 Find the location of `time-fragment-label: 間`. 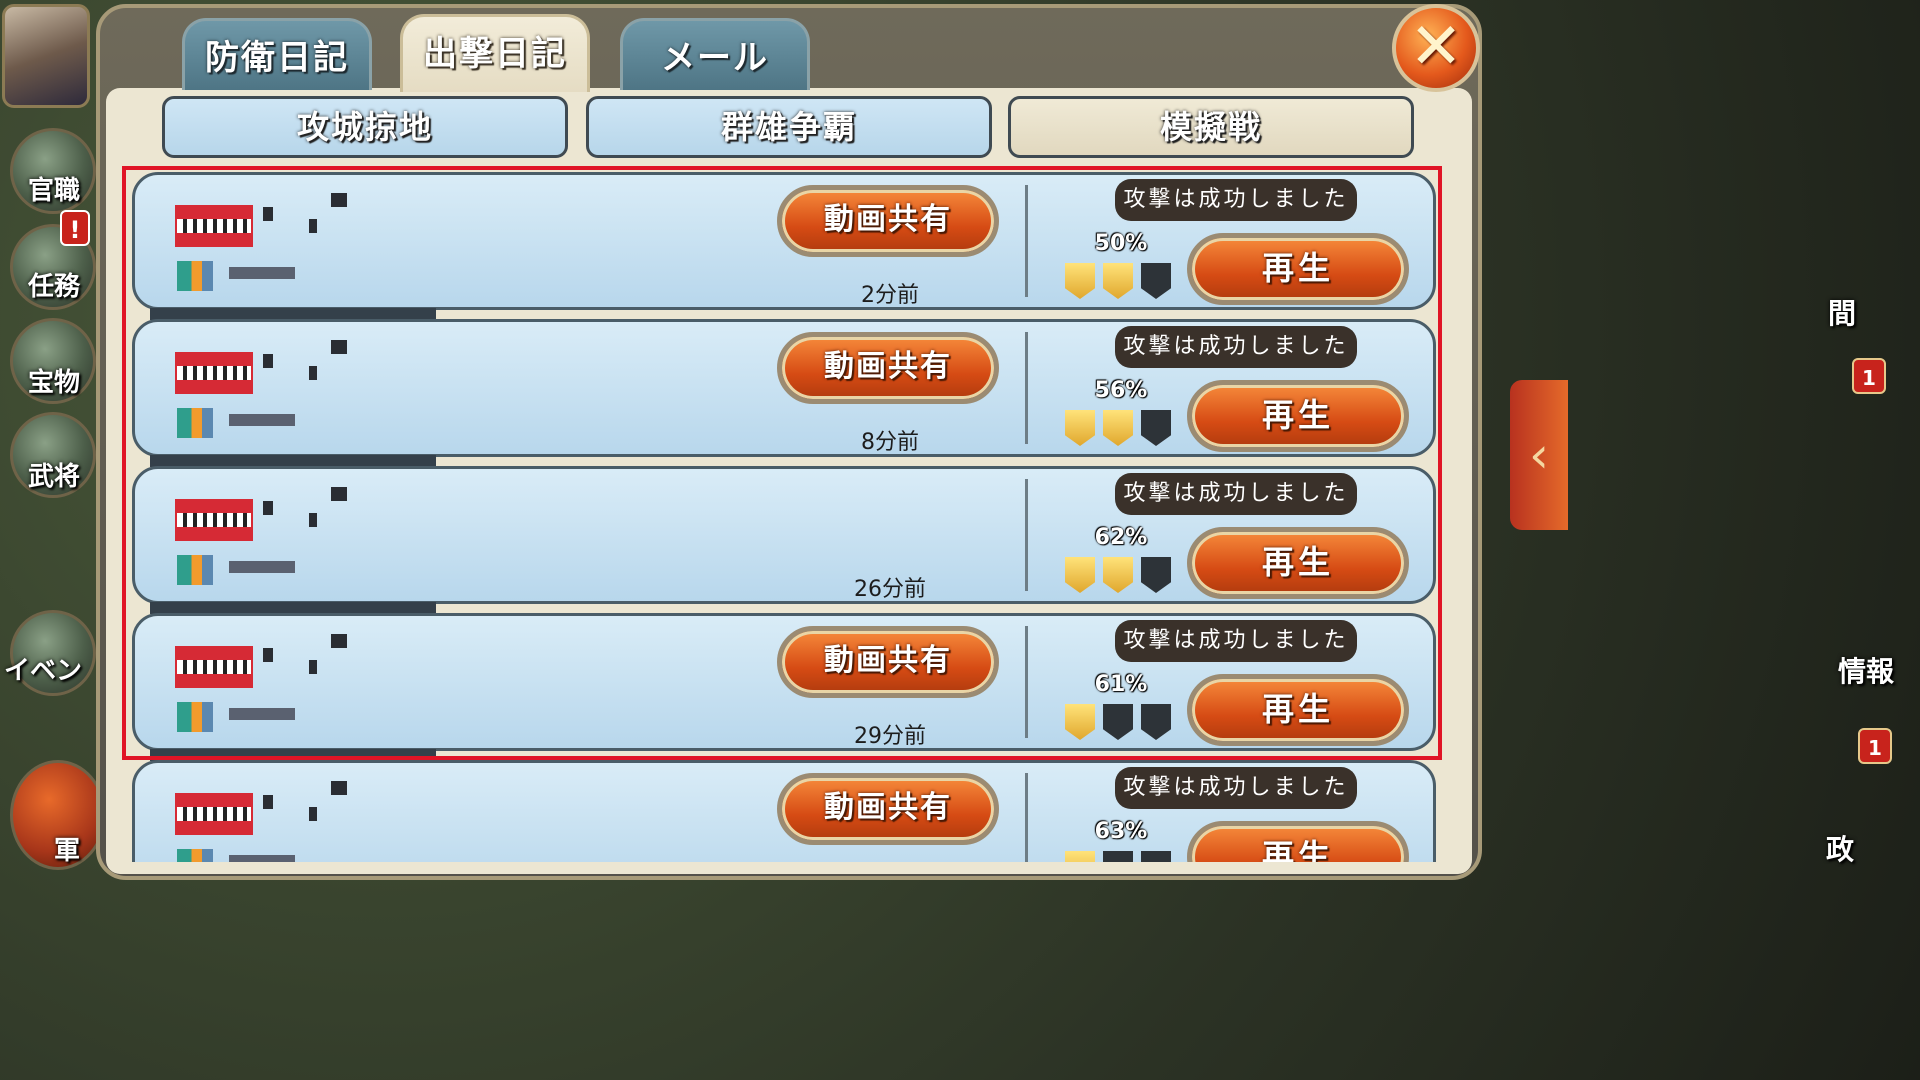

time-fragment-label: 間 is located at coordinates (1842, 313).